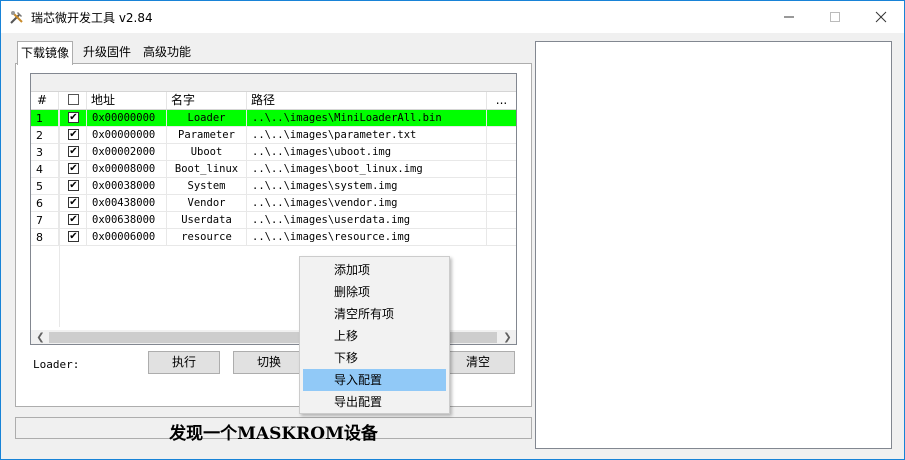 The width and height of the screenshot is (905, 460). I want to click on minimize-button, so click(789, 17).